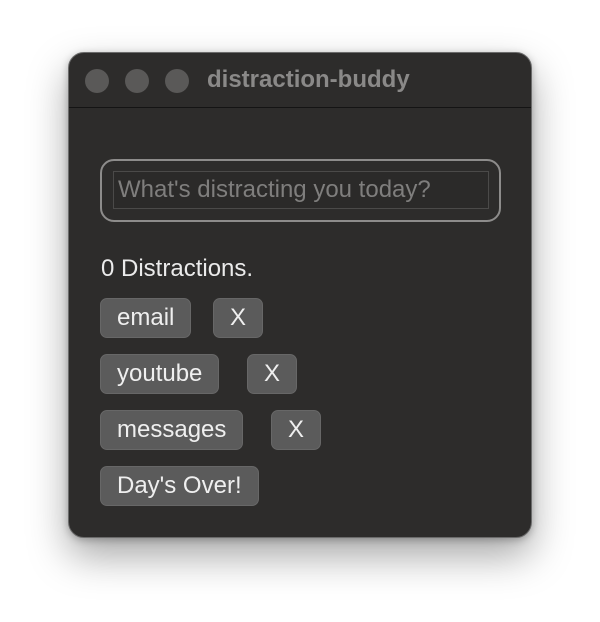  What do you see at coordinates (296, 430) in the screenshot?
I see `remove-distraction-button-messages: X` at bounding box center [296, 430].